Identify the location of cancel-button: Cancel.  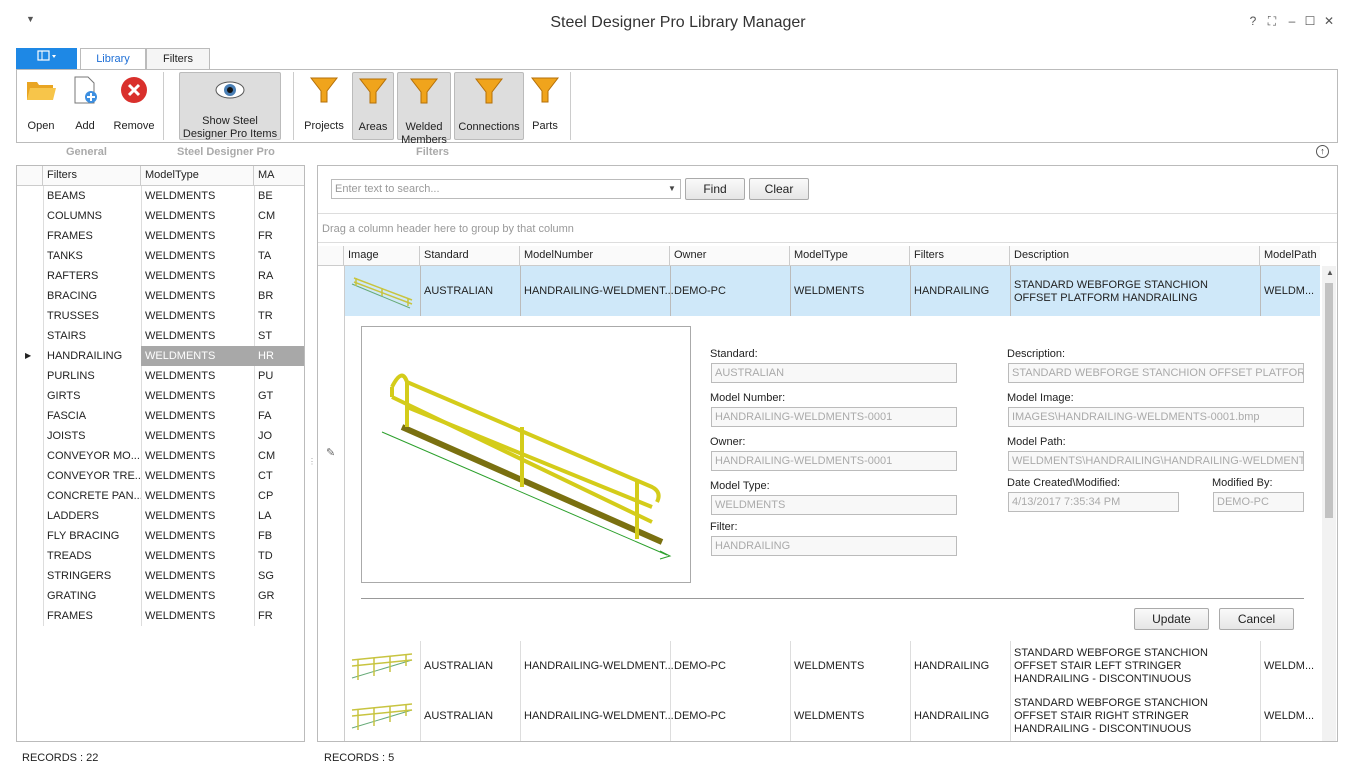
(1256, 619).